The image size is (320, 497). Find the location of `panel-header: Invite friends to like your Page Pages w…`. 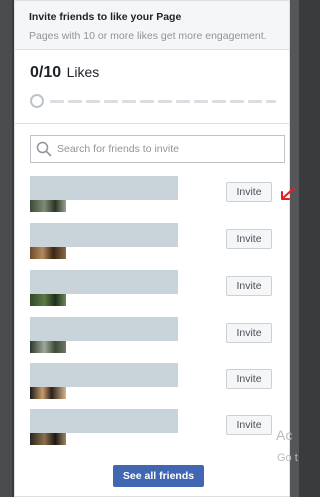

panel-header: Invite friends to like your Page Pages w… is located at coordinates (152, 25).